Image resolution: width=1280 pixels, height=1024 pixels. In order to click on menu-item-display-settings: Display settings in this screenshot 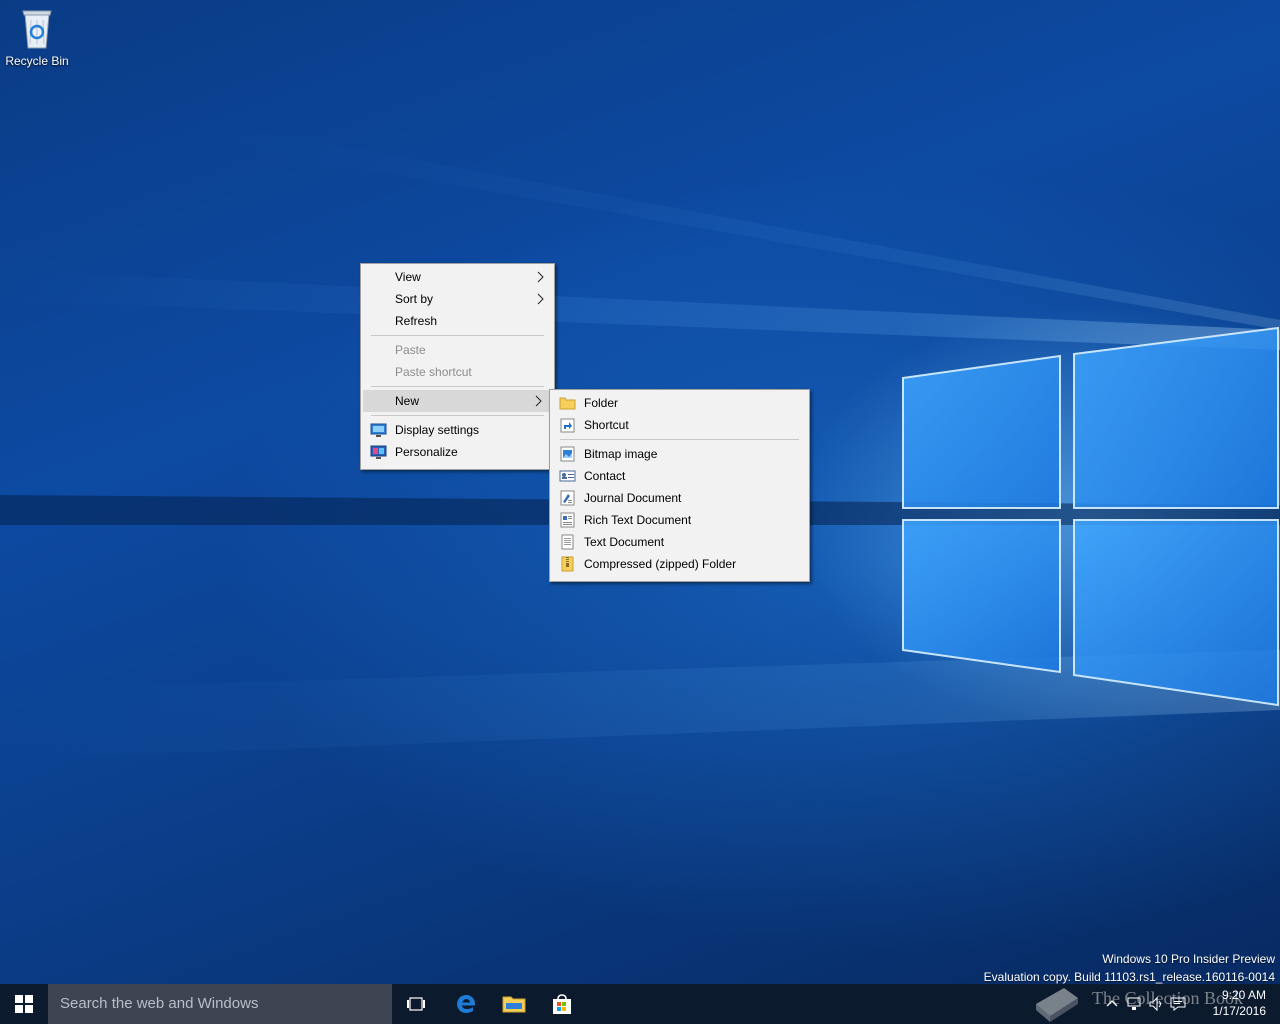, I will do `click(457, 430)`.